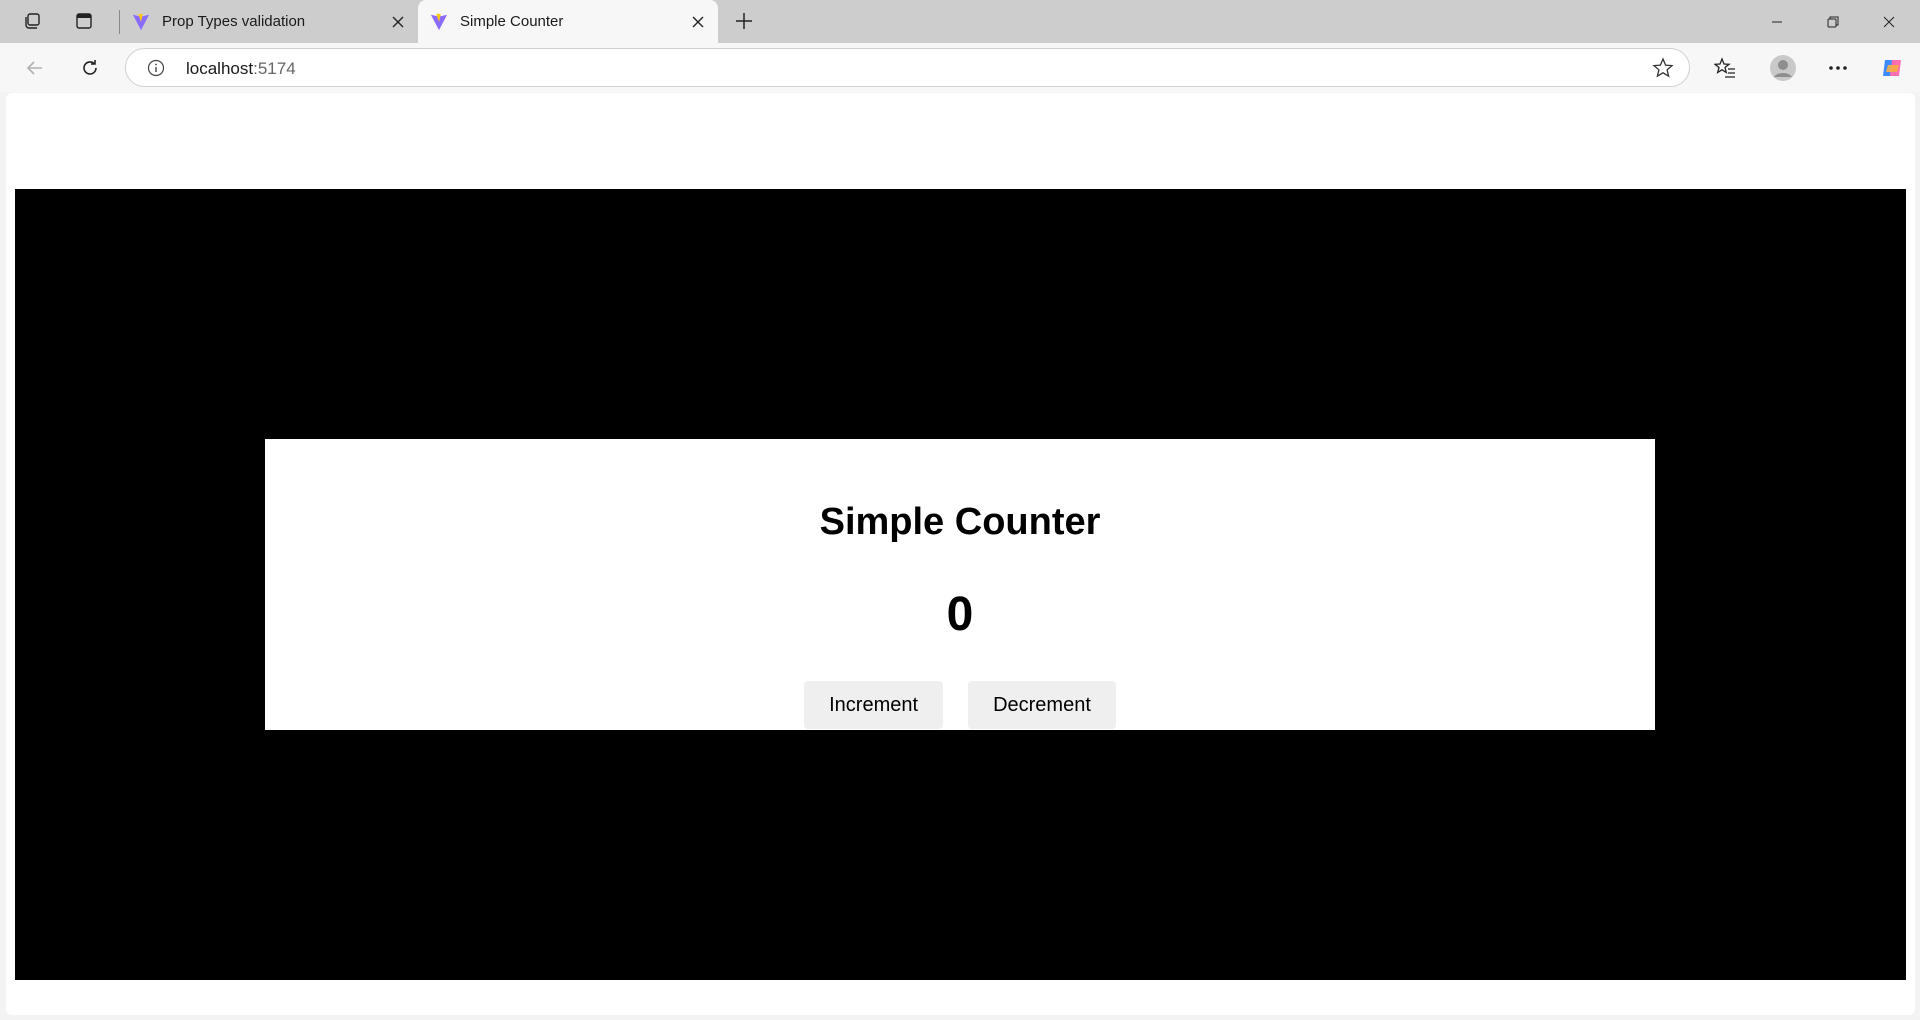 This screenshot has width=1920, height=1020. Describe the element at coordinates (32, 21) in the screenshot. I see `workspaces-icon` at that location.